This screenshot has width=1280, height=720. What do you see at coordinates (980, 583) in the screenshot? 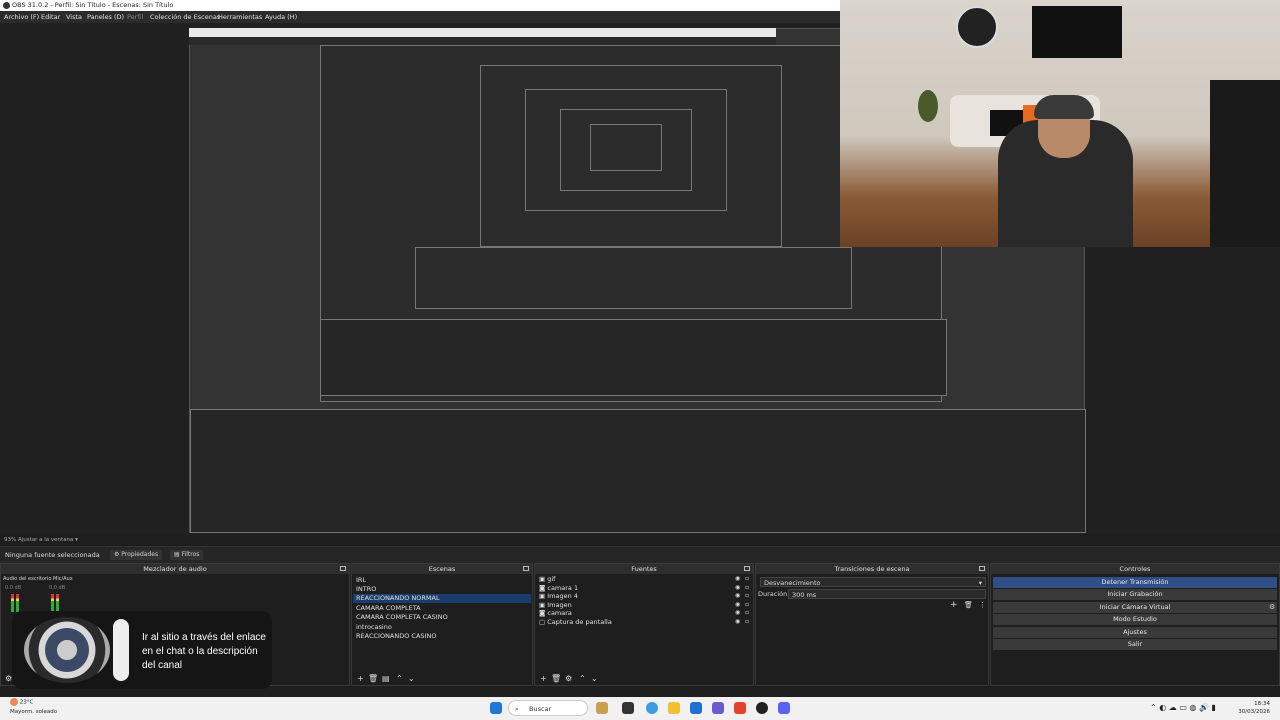
I see `chevron-down-icon: ▾` at bounding box center [980, 583].